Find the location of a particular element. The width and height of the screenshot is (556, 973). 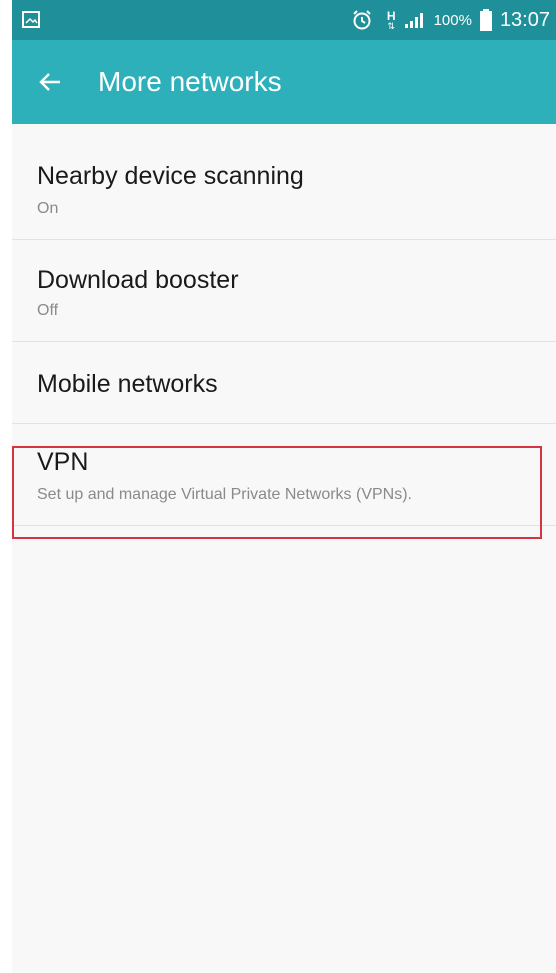

clock: 13:07 is located at coordinates (524, 19).